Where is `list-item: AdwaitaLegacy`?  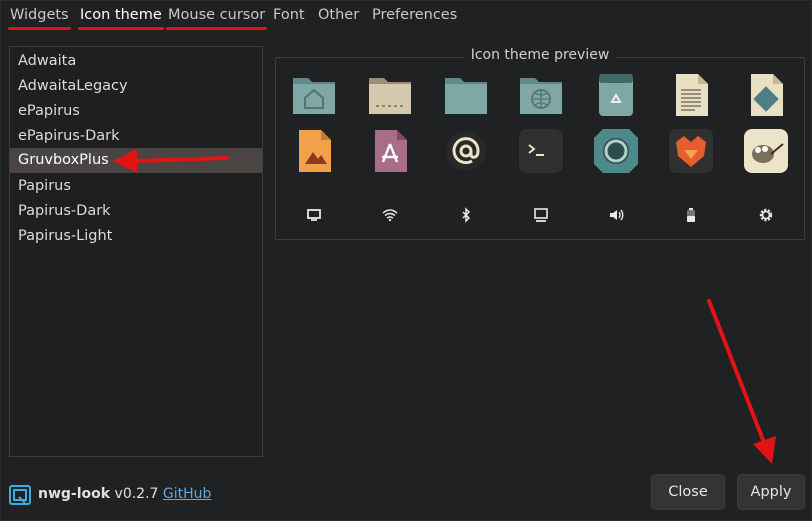
list-item: AdwaitaLegacy is located at coordinates (136, 86).